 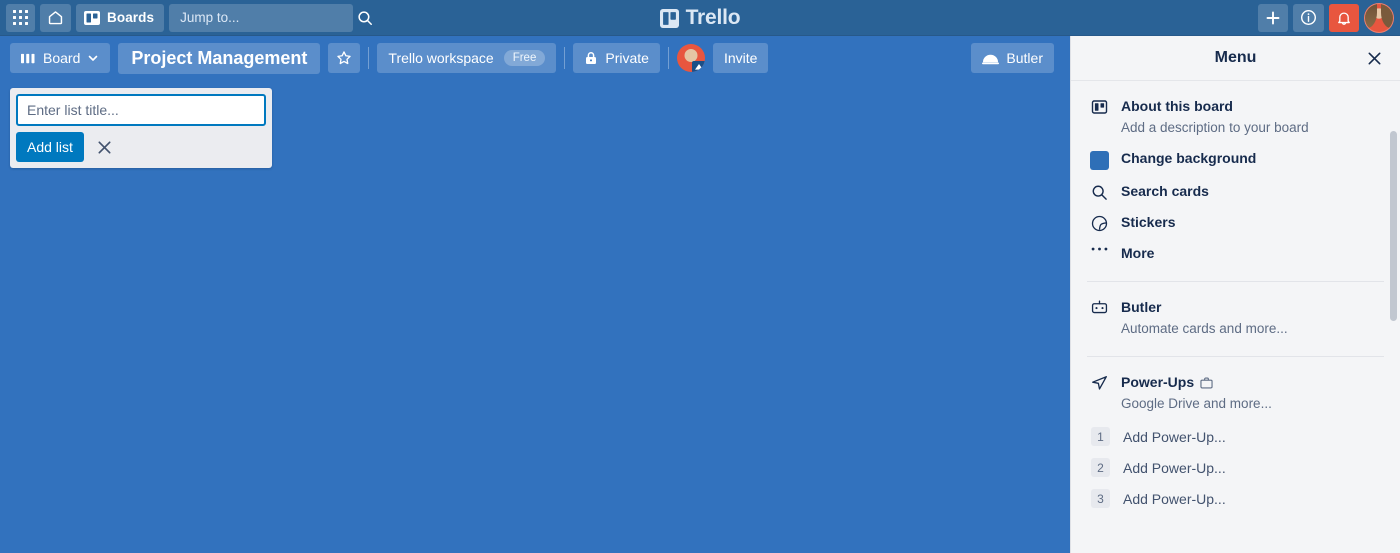 I want to click on menu-item-text: Change background, so click(x=1188, y=158).